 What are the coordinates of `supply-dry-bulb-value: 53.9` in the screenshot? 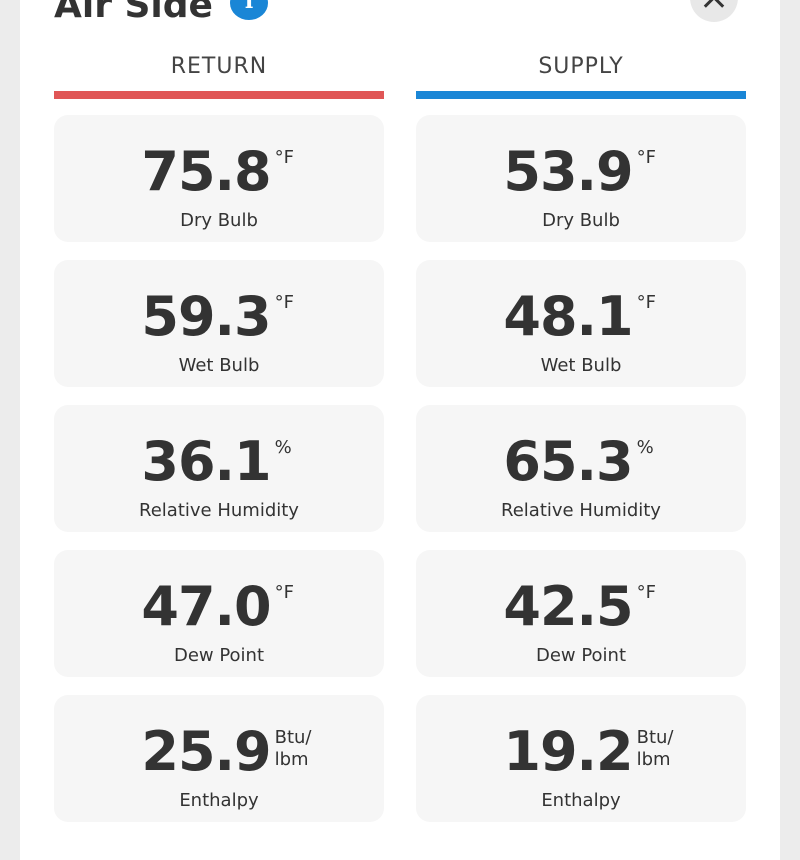 It's located at (568, 171).